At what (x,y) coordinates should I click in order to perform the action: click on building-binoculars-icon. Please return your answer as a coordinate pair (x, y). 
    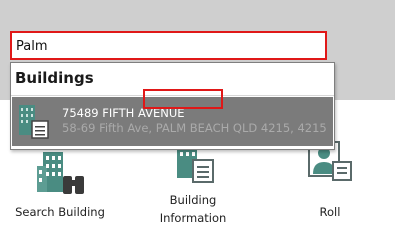
    Looking at the image, I should click on (60, 173).